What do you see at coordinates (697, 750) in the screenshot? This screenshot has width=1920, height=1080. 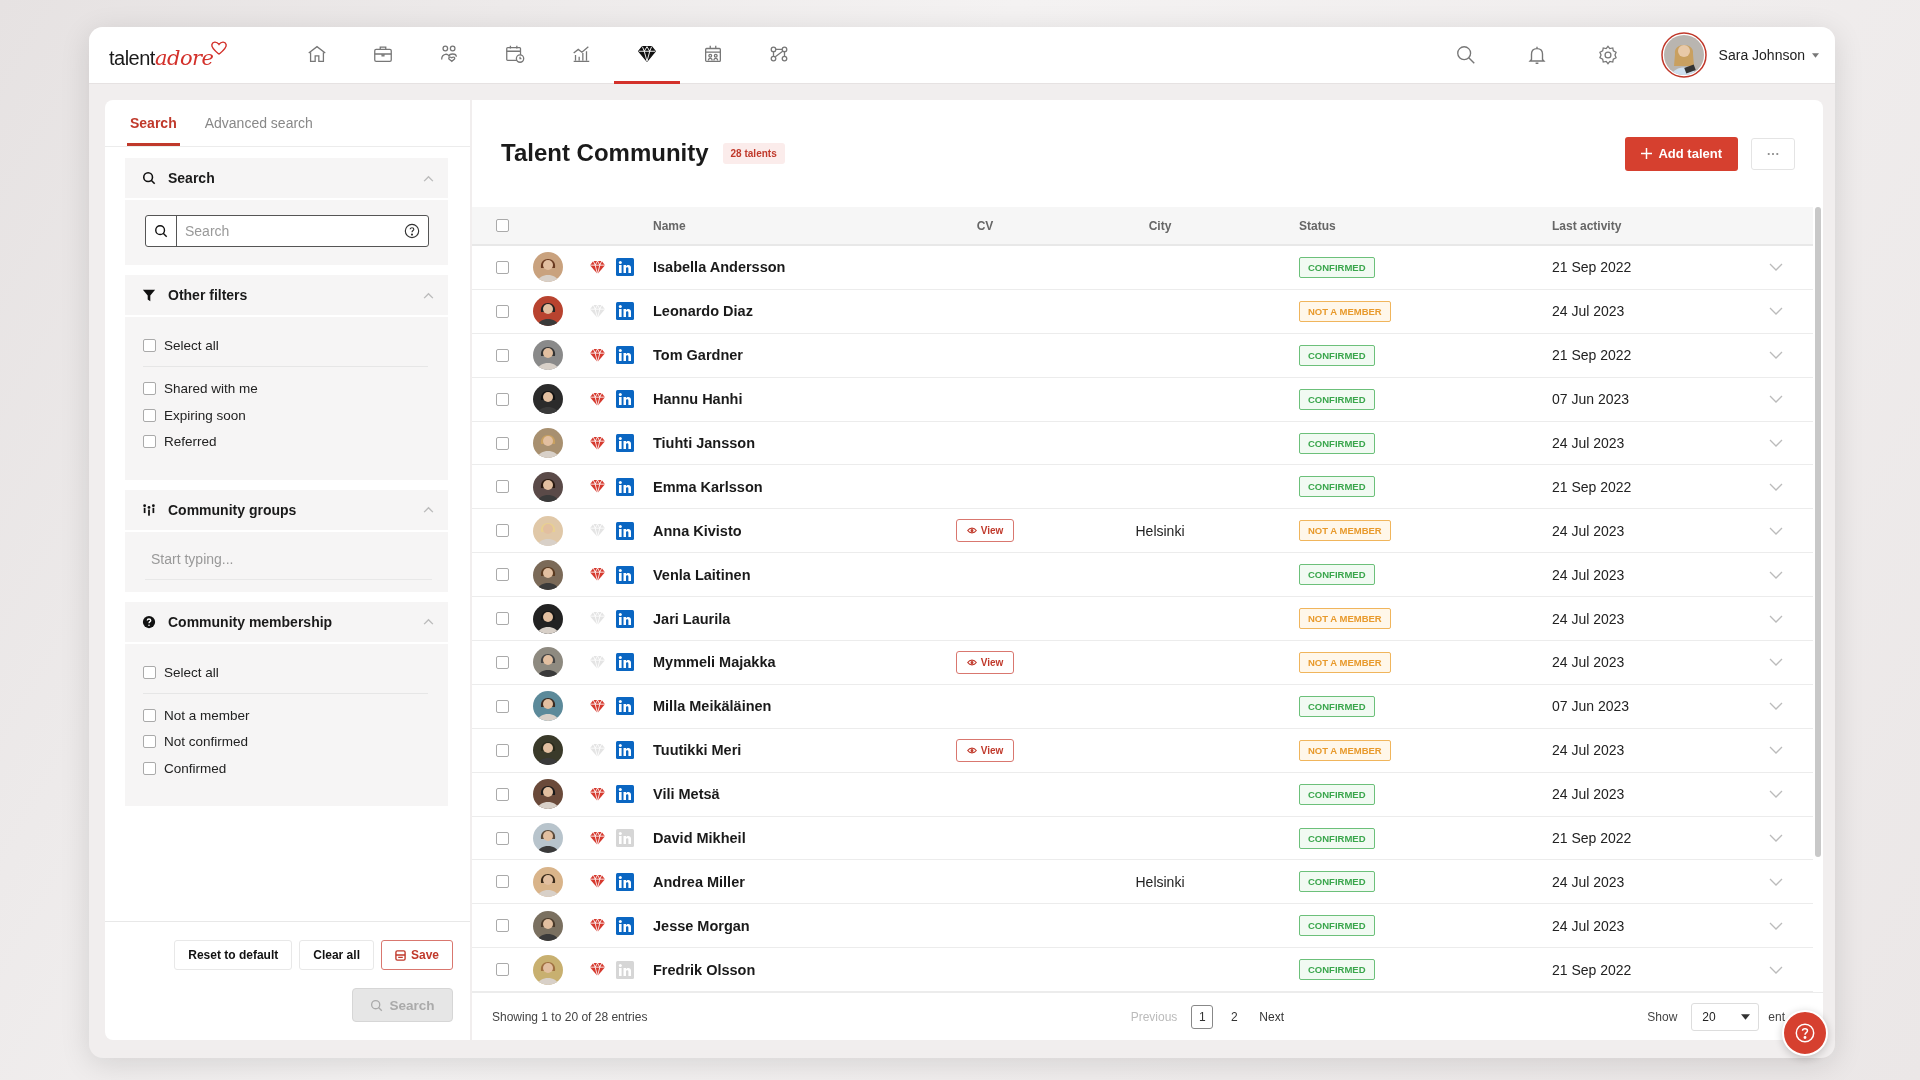 I see `talent-name: Tuutikki Meri` at bounding box center [697, 750].